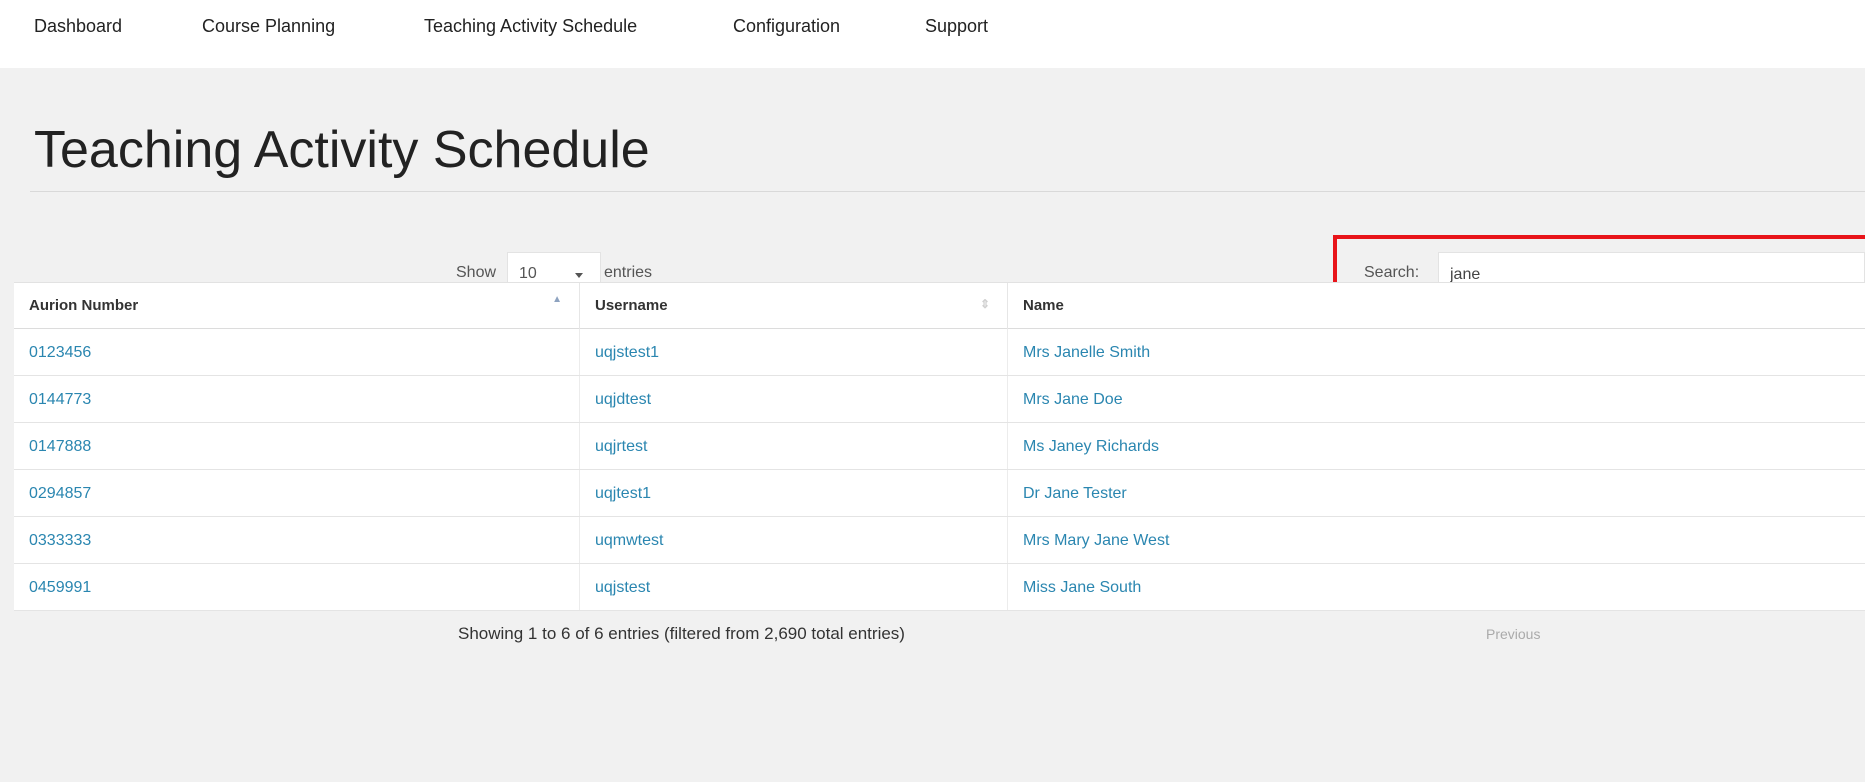 The height and width of the screenshot is (782, 1865). Describe the element at coordinates (794, 540) in the screenshot. I see `cell-username: uqmwtest` at that location.